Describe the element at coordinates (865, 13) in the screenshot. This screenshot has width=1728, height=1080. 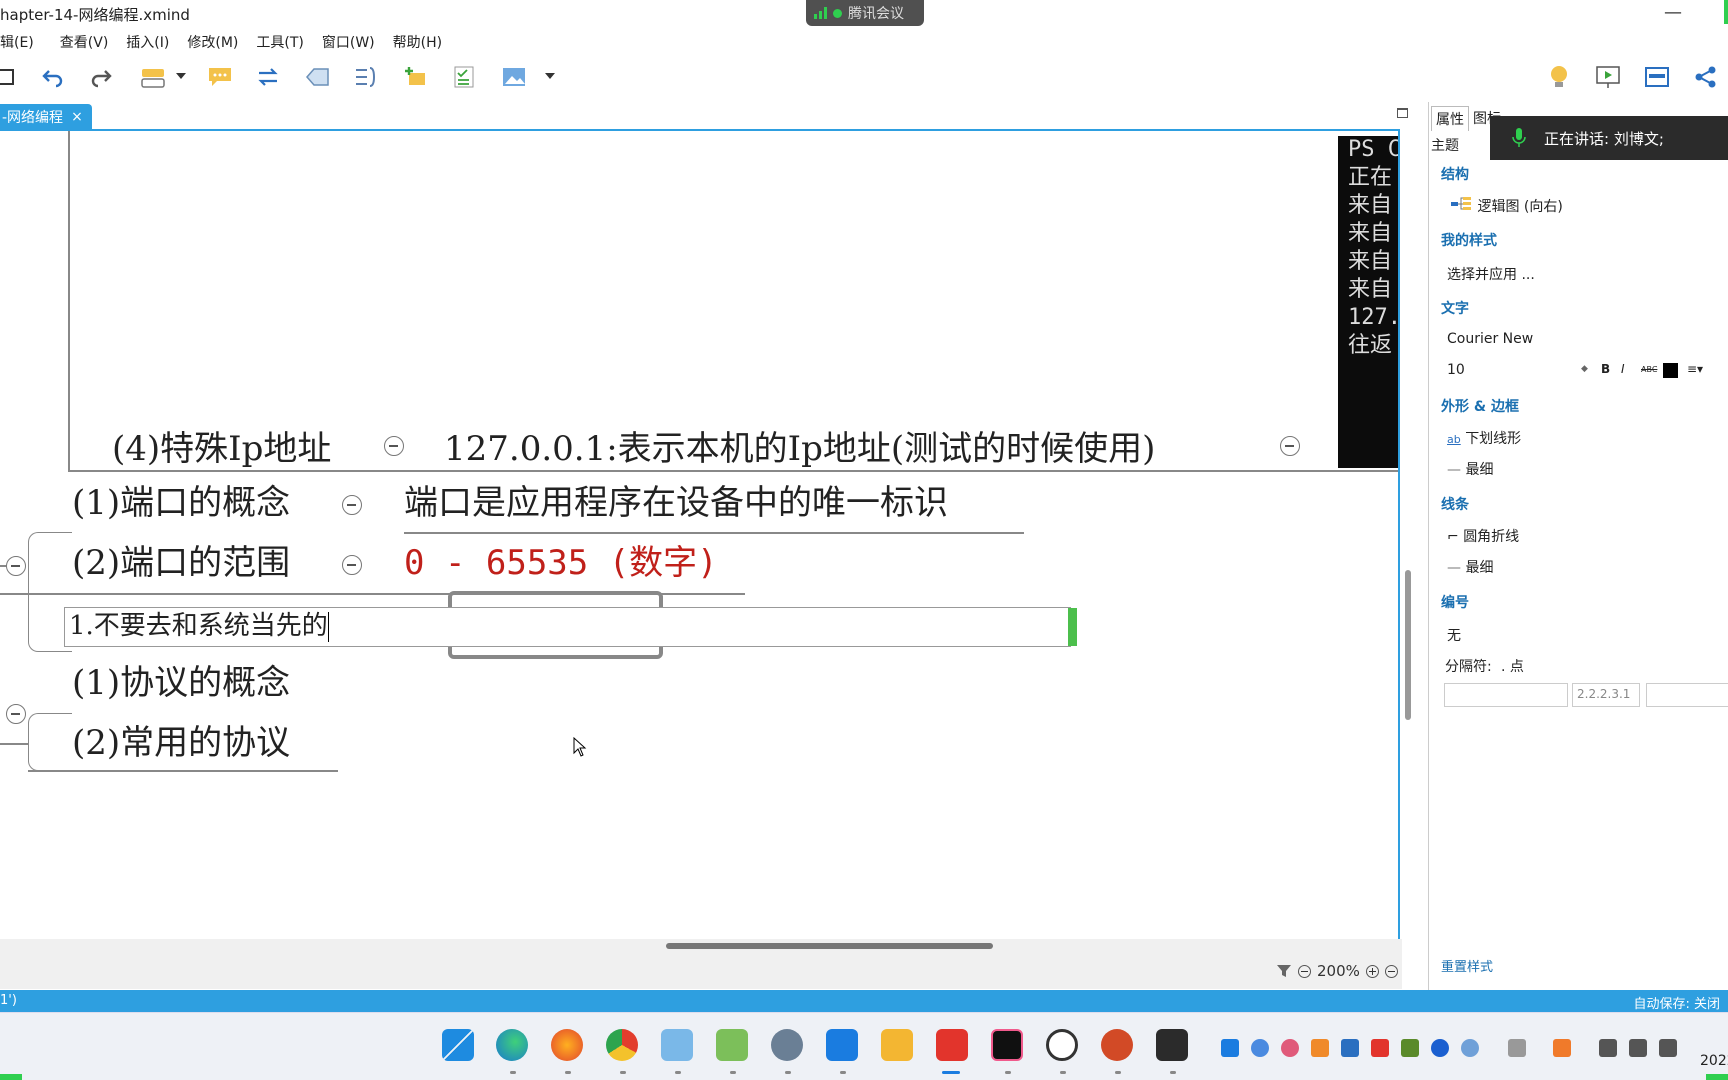
I see `tencent-meeting-badge: 腾讯会议` at that location.